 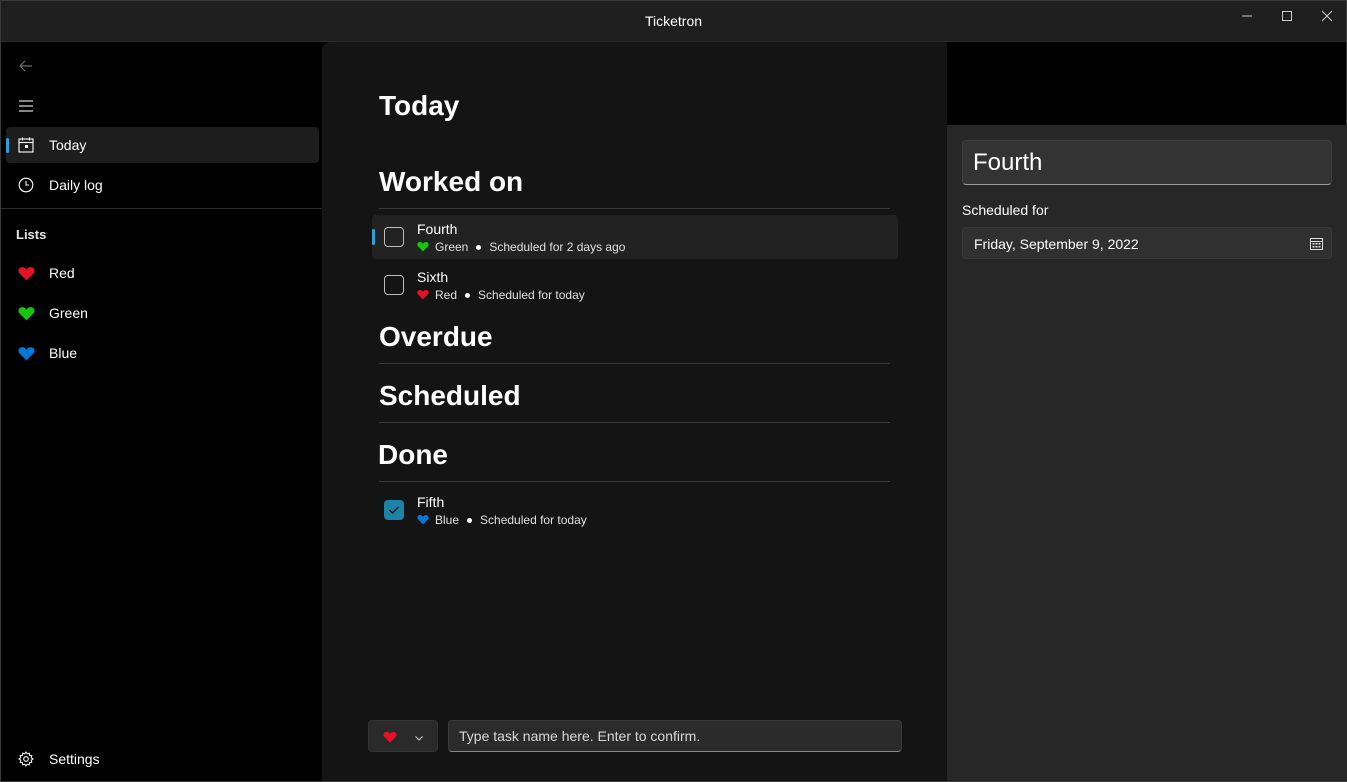 I want to click on task-schedule: Scheduled for 2 days ago, so click(x=557, y=247).